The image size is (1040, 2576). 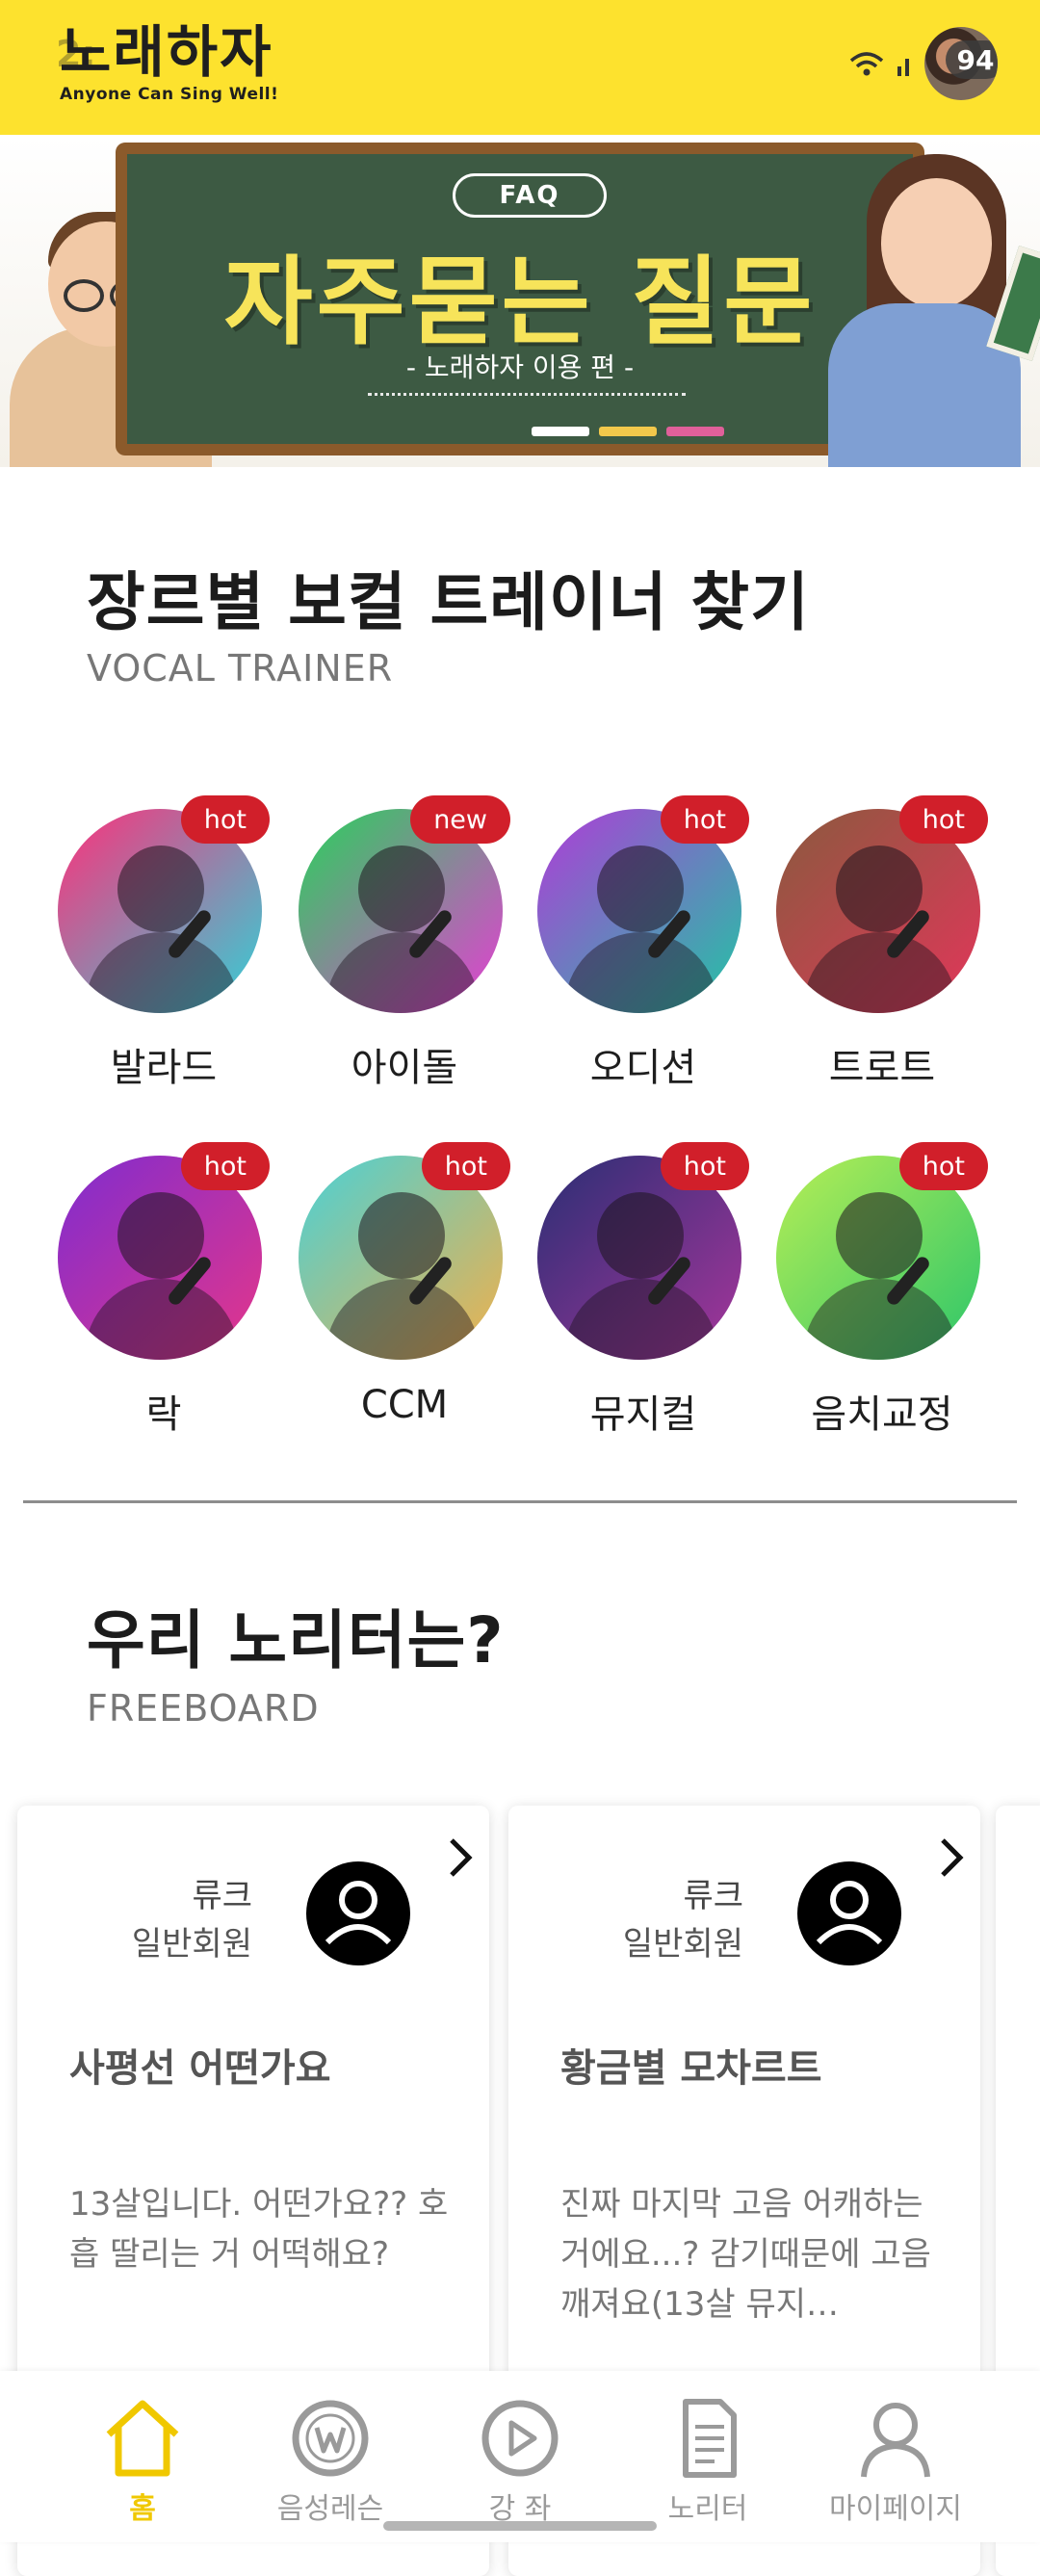 What do you see at coordinates (203, 1708) in the screenshot?
I see `freeboard-section-subtitle: FREEBOARD` at bounding box center [203, 1708].